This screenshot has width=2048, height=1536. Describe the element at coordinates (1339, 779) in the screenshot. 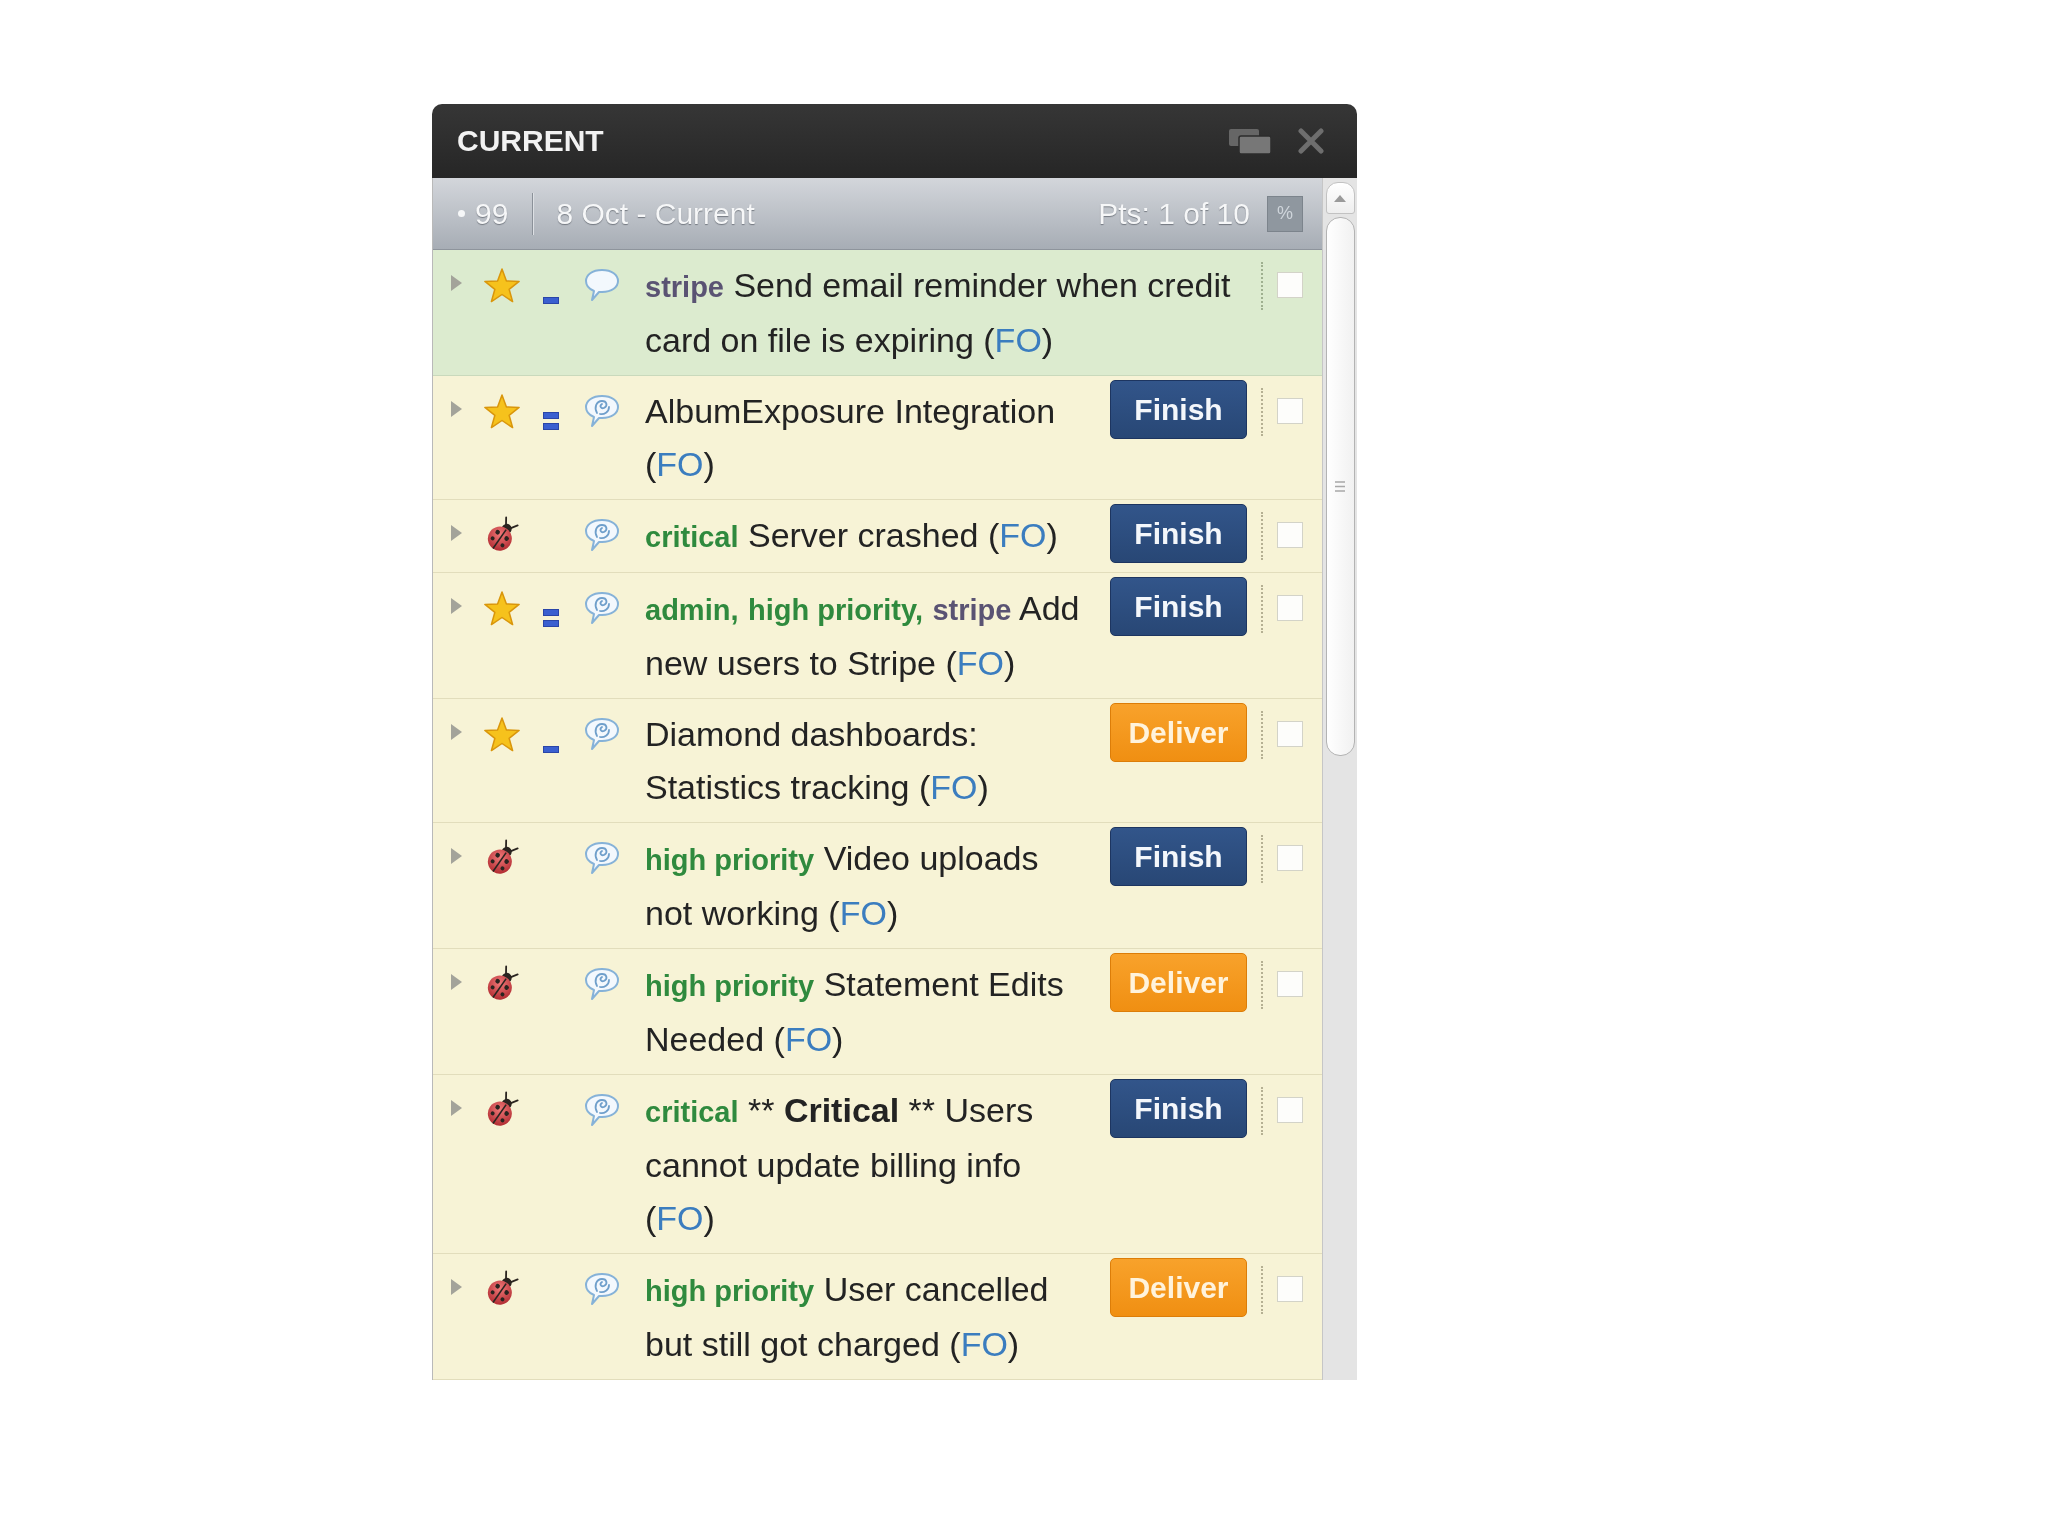

I see `scrollbar-track` at that location.